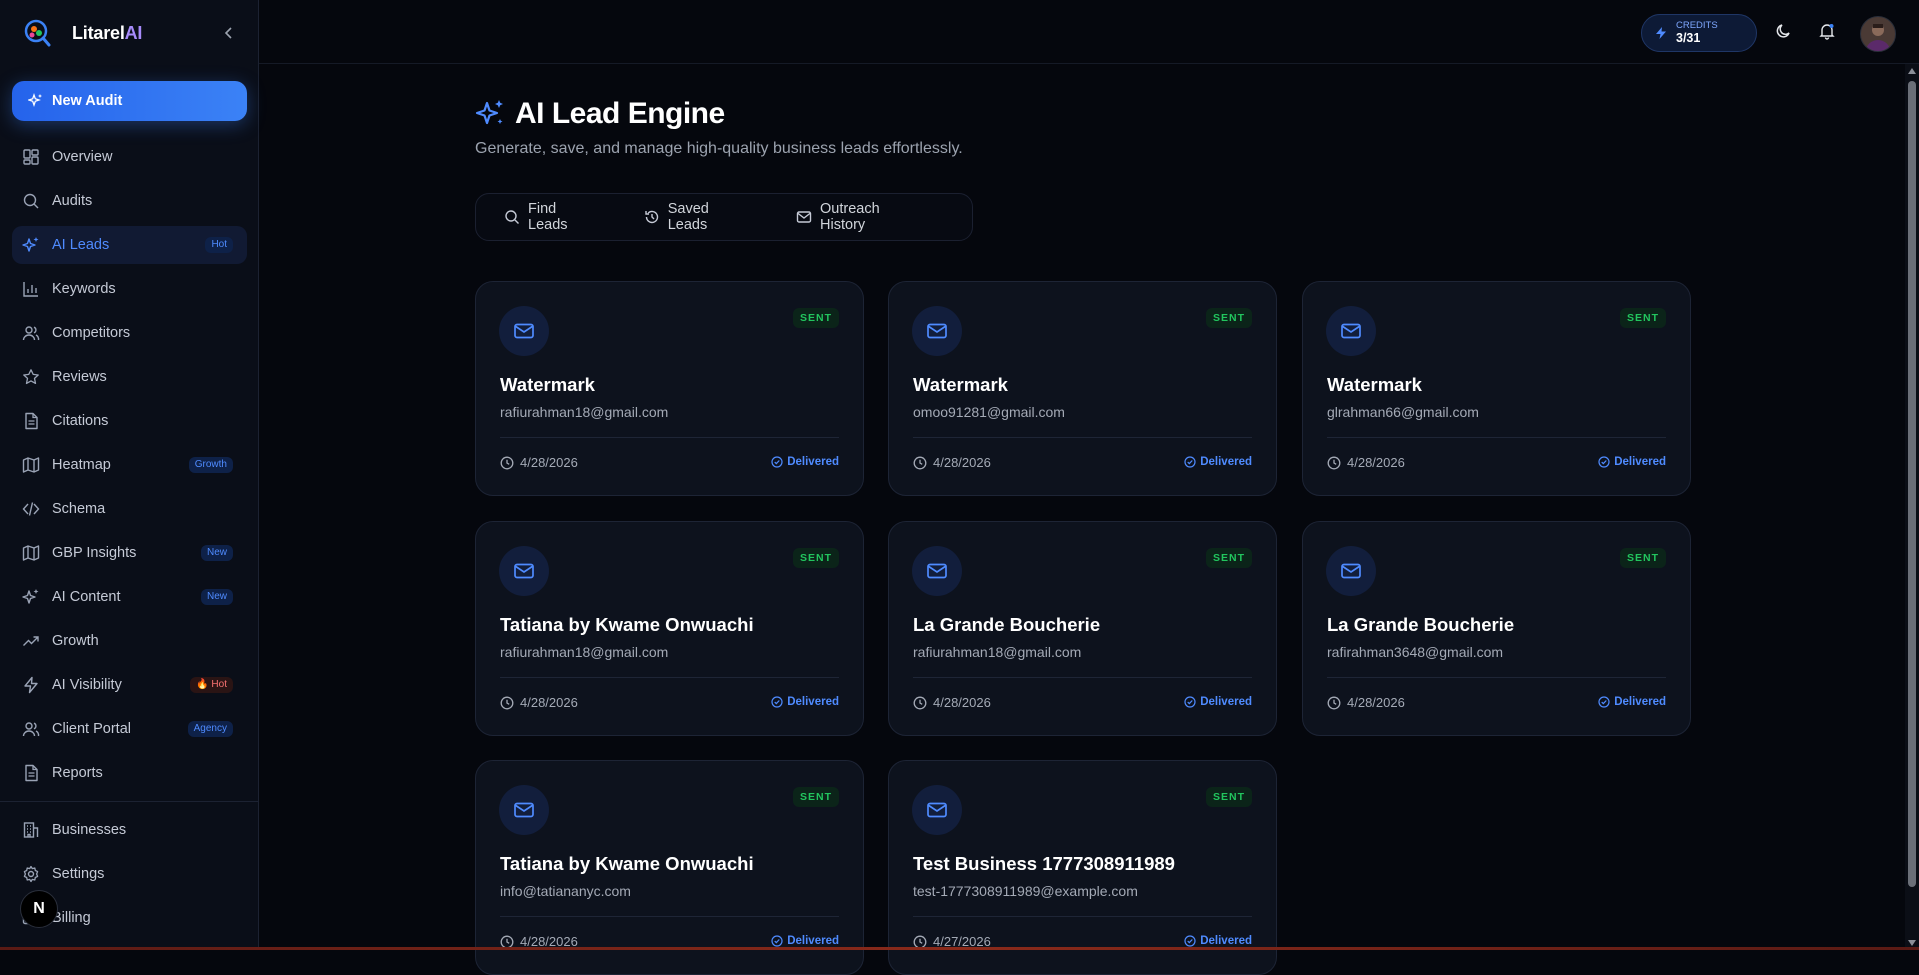  What do you see at coordinates (129, 729) in the screenshot?
I see `sidebar-item-client-portal: Client Portal Agency` at bounding box center [129, 729].